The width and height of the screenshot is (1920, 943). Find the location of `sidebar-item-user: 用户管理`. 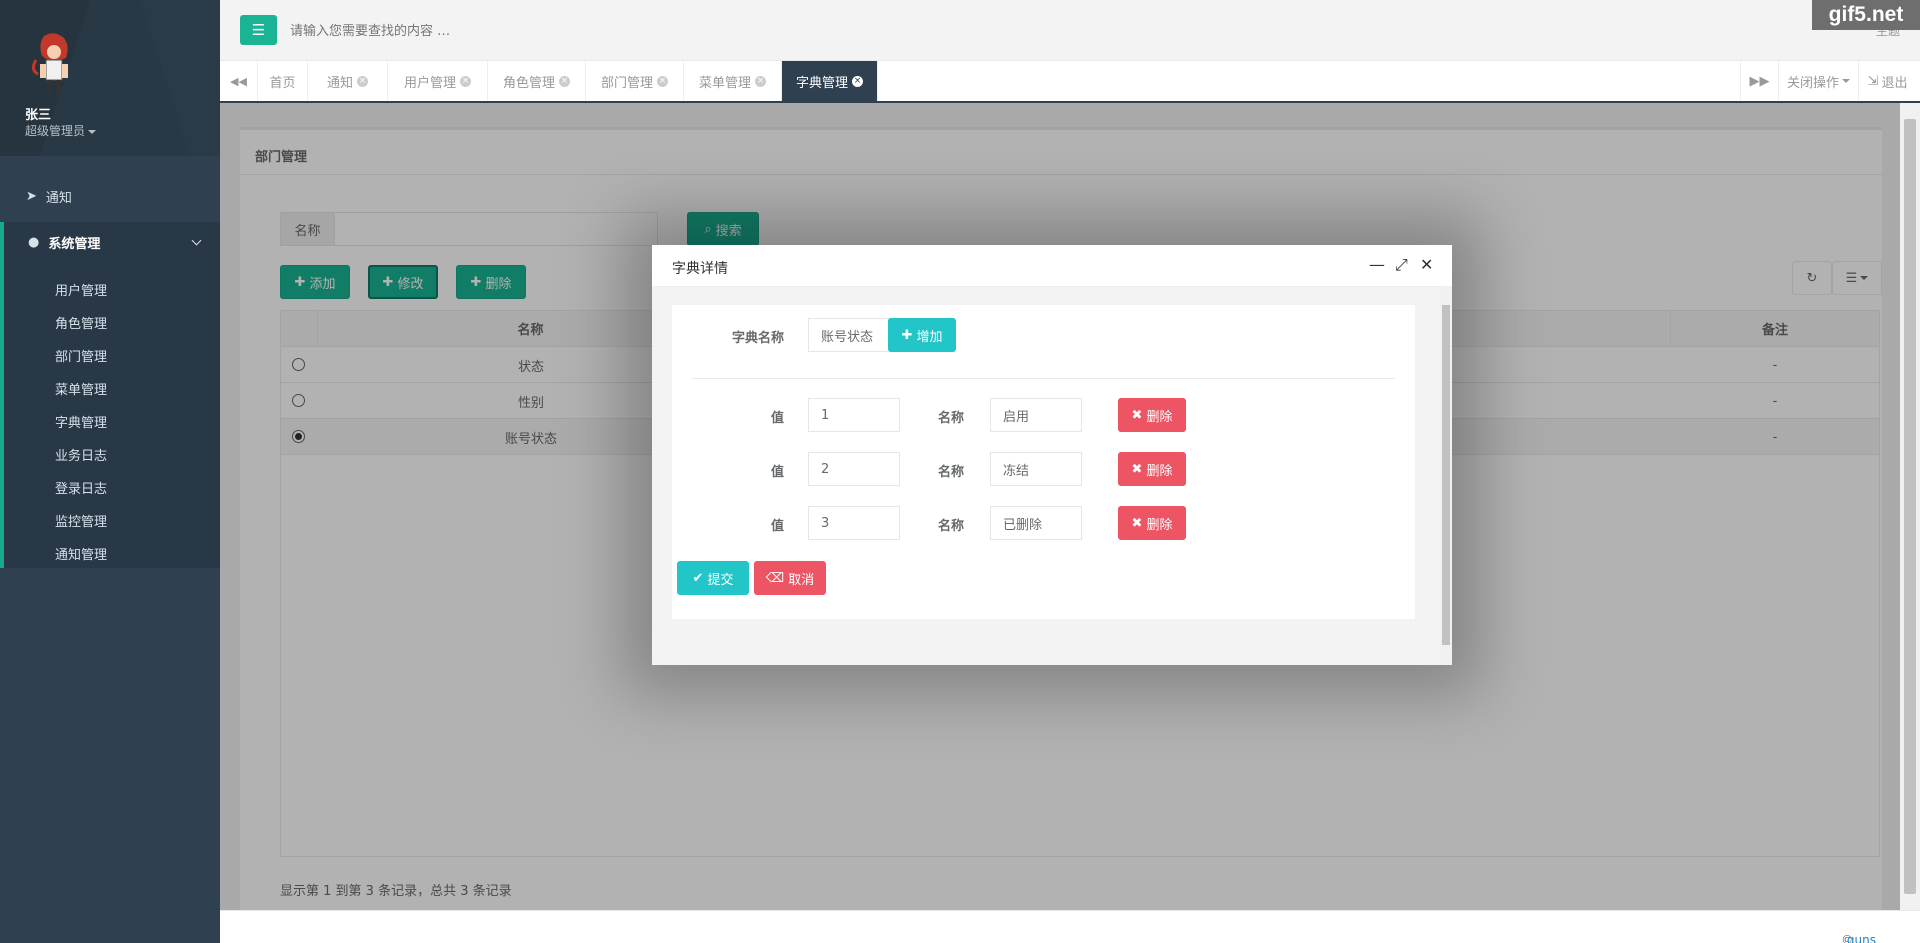

sidebar-item-user: 用户管理 is located at coordinates (81, 289).